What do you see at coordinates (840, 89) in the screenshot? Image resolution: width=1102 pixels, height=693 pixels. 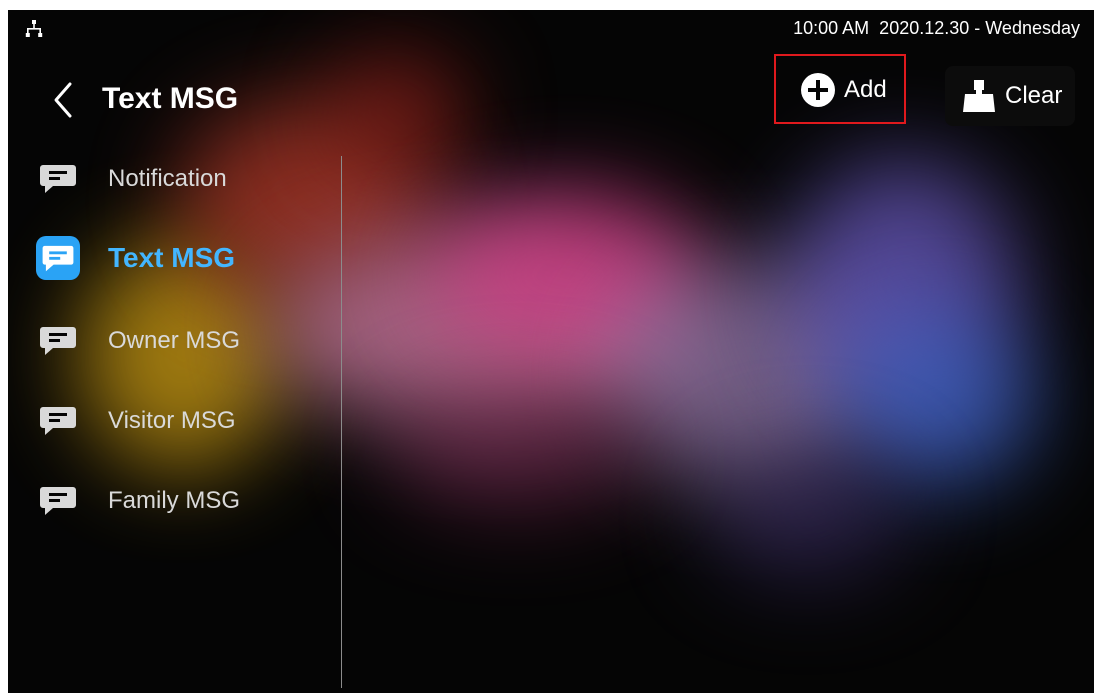 I see `add-button: Add` at bounding box center [840, 89].